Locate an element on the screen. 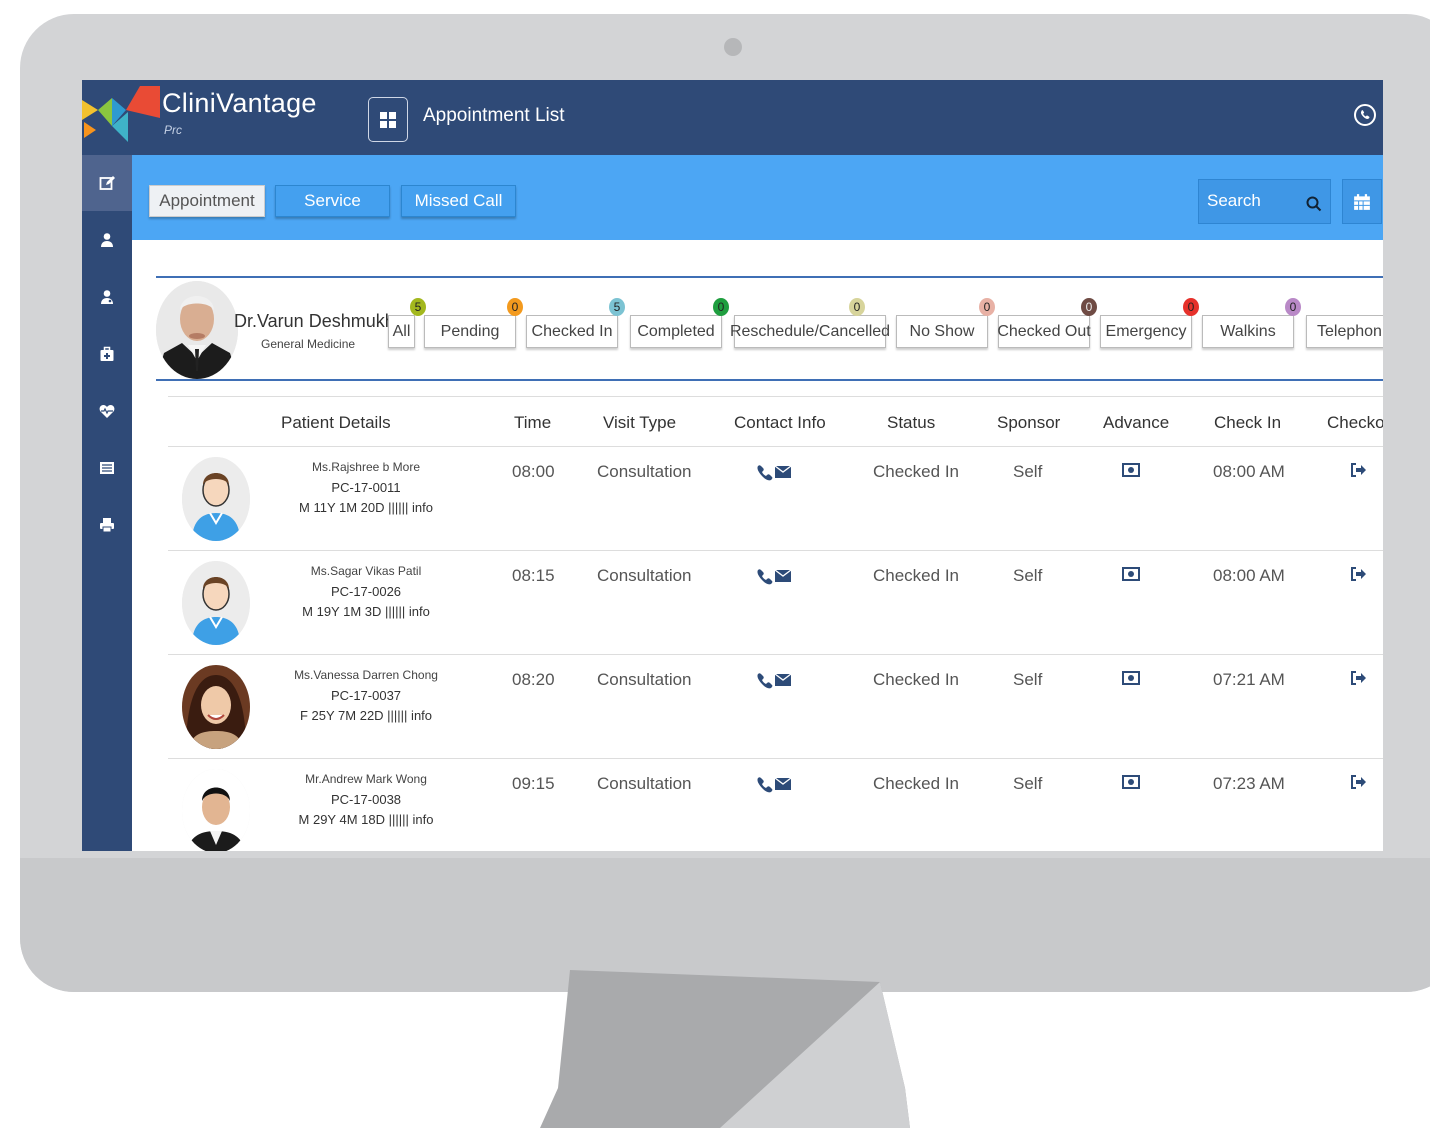 The image size is (1430, 1128). filter-label: Pending is located at coordinates (470, 331).